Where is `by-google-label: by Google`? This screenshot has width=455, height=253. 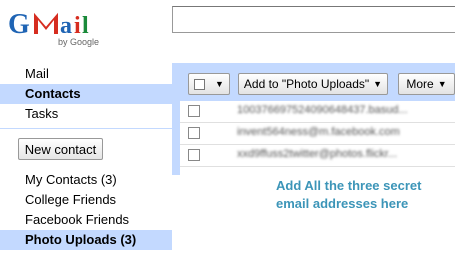 by-google-label: by Google is located at coordinates (79, 42).